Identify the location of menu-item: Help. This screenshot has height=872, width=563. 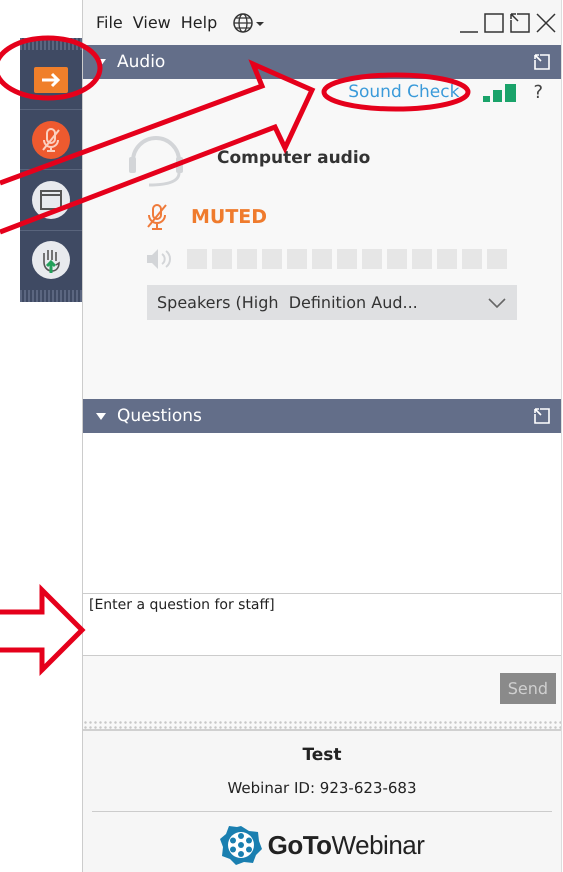
(199, 22).